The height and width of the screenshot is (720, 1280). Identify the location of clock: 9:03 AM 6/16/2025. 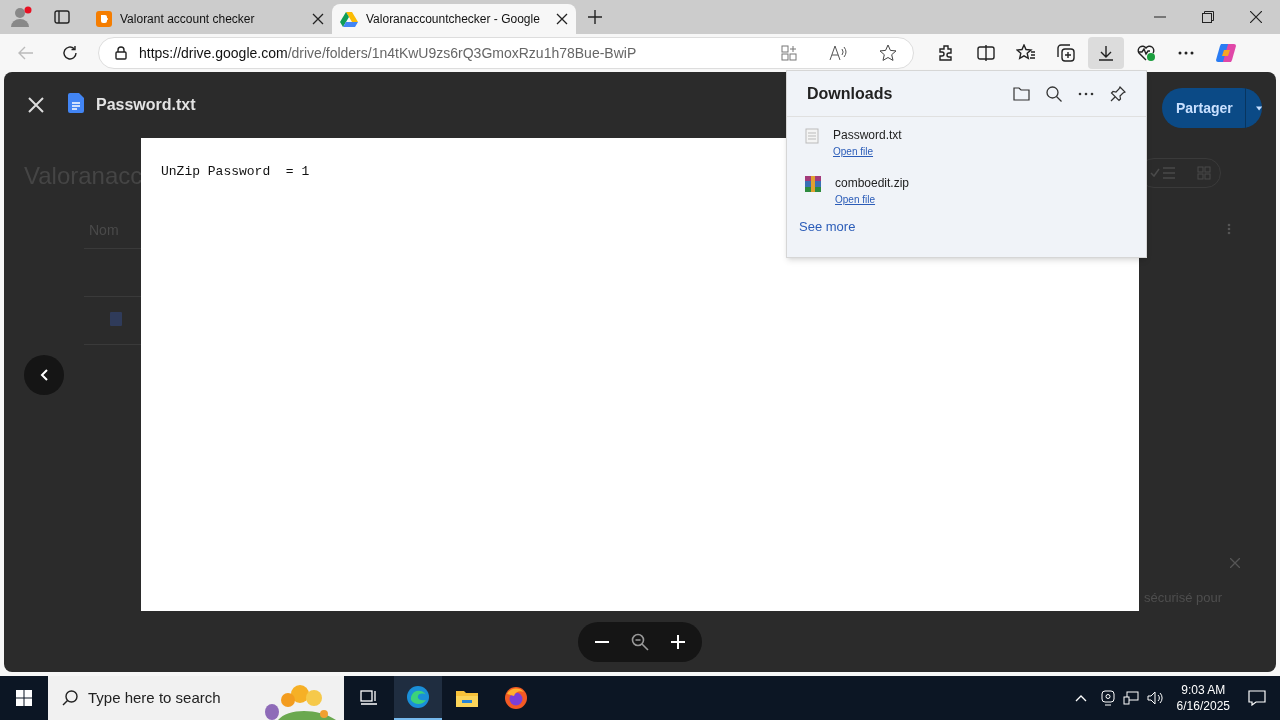
(1203, 698).